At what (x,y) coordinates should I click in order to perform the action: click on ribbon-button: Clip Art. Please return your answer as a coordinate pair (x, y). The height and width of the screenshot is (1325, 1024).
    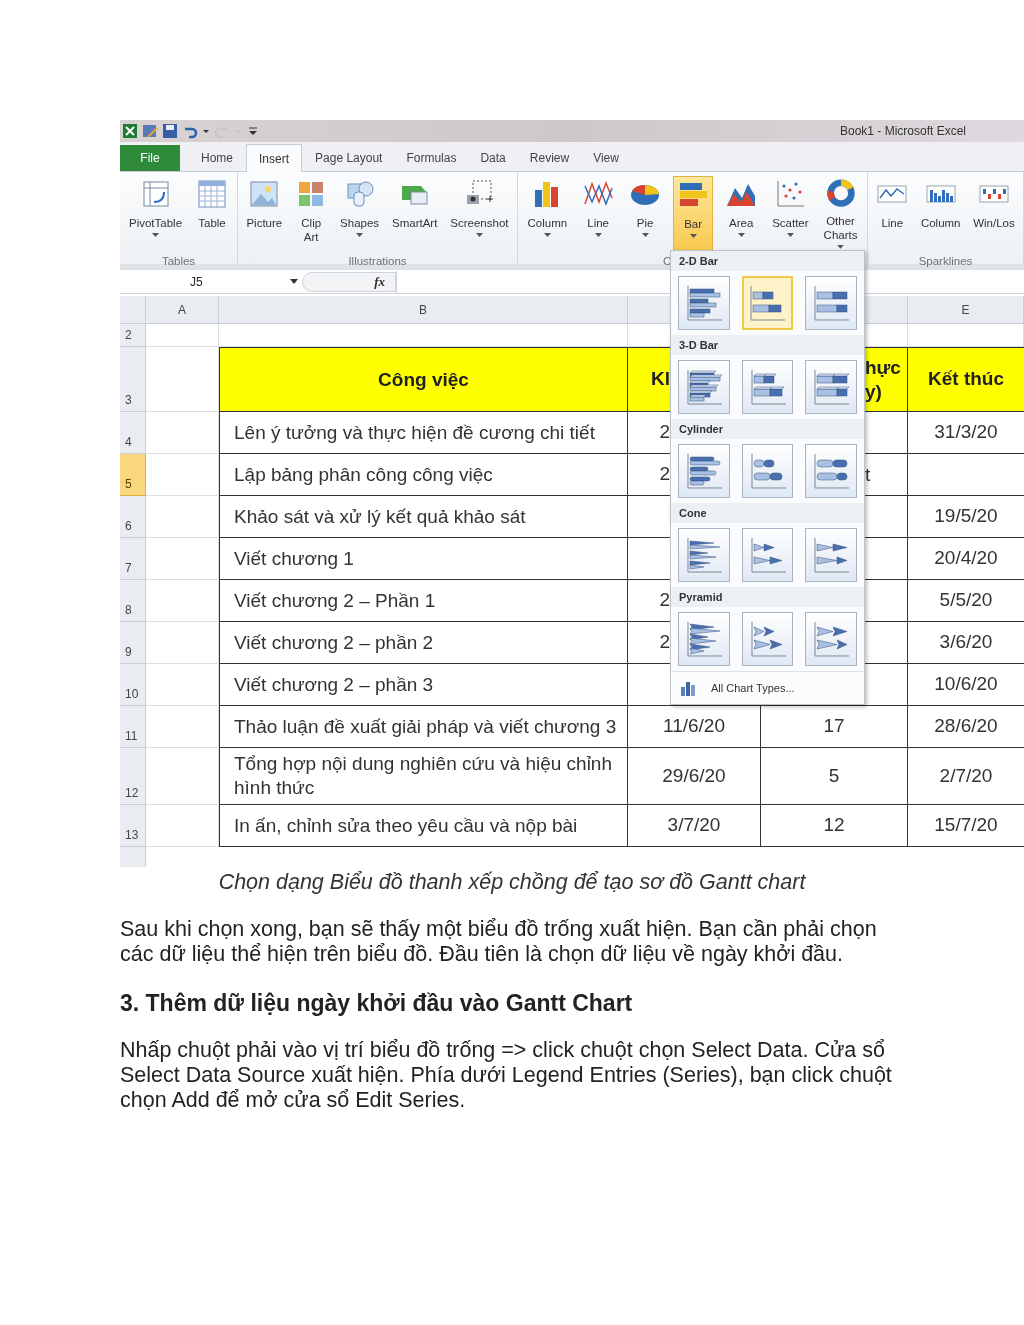
    Looking at the image, I should click on (311, 214).